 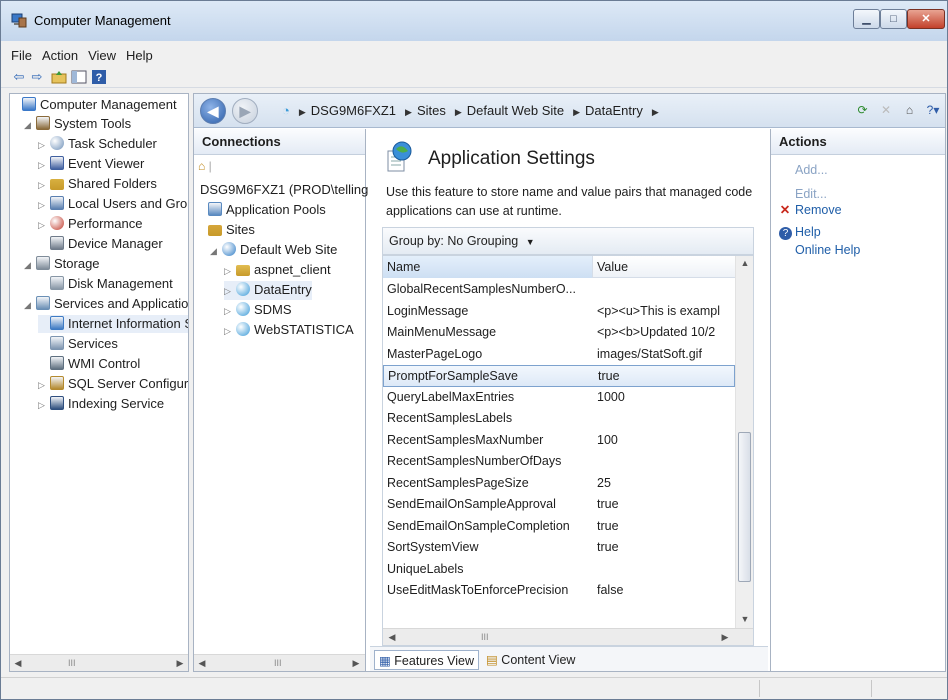 I want to click on setting-row: MainMenuMessage <p><b>Updated 10/2, so click(x=559, y=333).